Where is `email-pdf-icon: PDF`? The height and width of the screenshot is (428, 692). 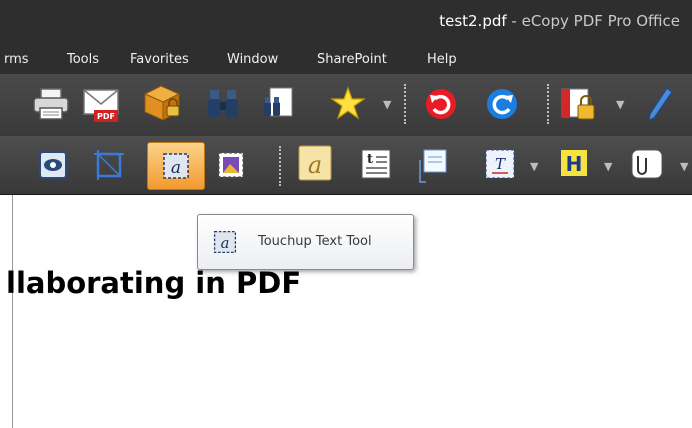
email-pdf-icon: PDF is located at coordinates (102, 104).